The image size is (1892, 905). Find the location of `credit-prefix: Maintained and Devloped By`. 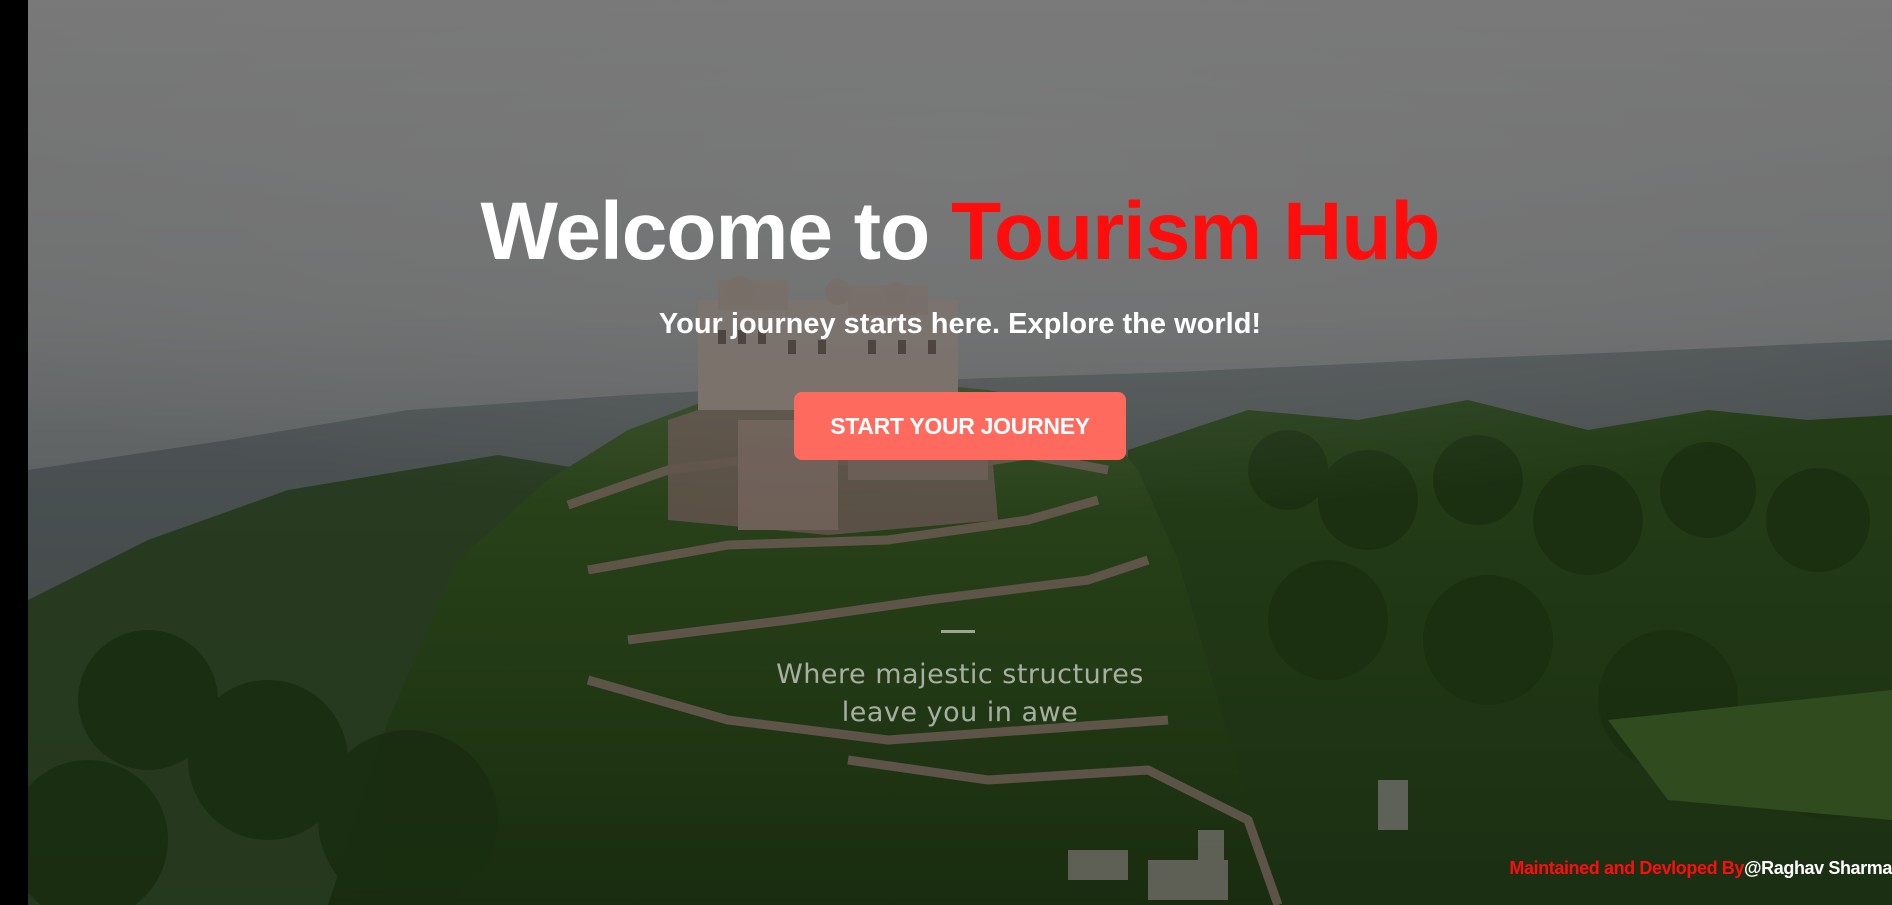

credit-prefix: Maintained and Devloped By is located at coordinates (1626, 868).